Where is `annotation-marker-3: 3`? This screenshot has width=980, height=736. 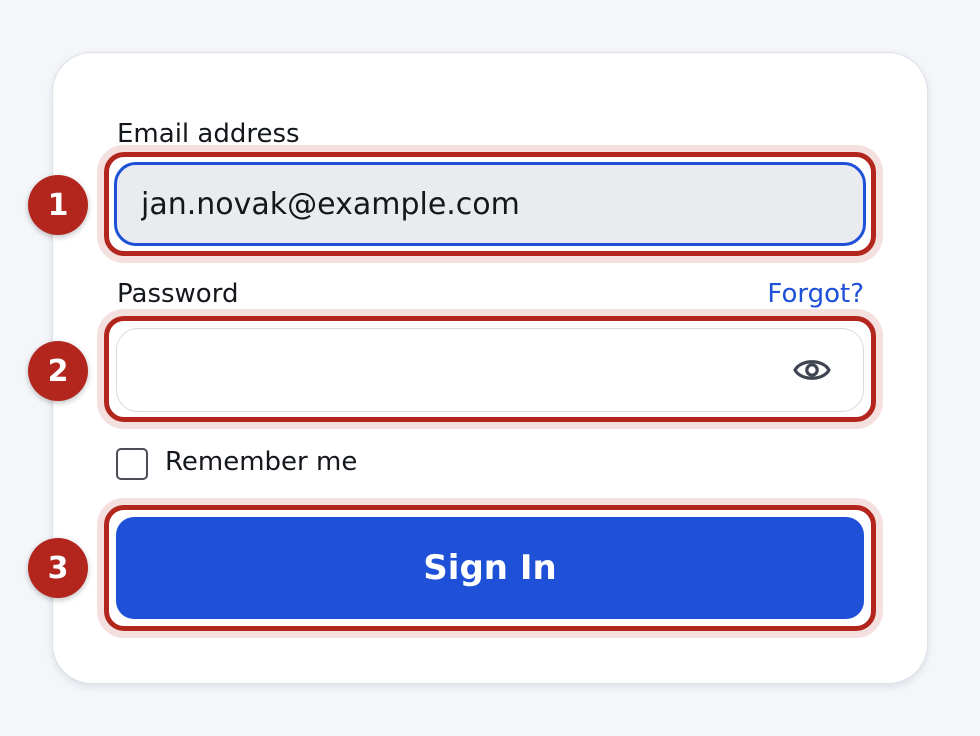 annotation-marker-3: 3 is located at coordinates (58, 568).